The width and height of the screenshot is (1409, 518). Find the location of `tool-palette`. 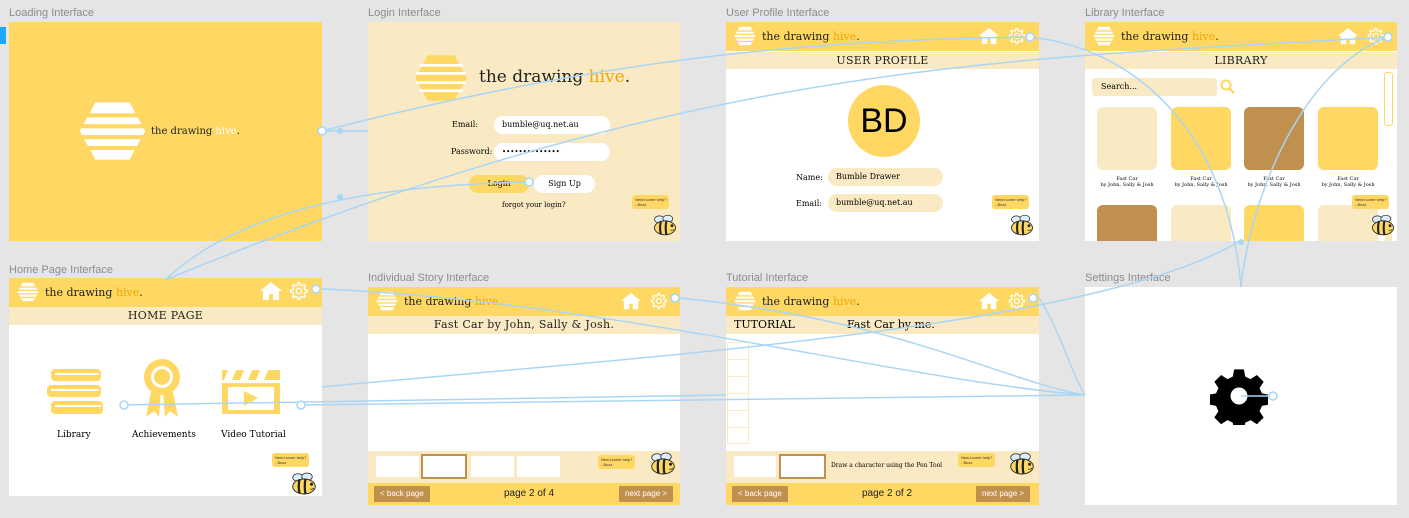

tool-palette is located at coordinates (738, 393).